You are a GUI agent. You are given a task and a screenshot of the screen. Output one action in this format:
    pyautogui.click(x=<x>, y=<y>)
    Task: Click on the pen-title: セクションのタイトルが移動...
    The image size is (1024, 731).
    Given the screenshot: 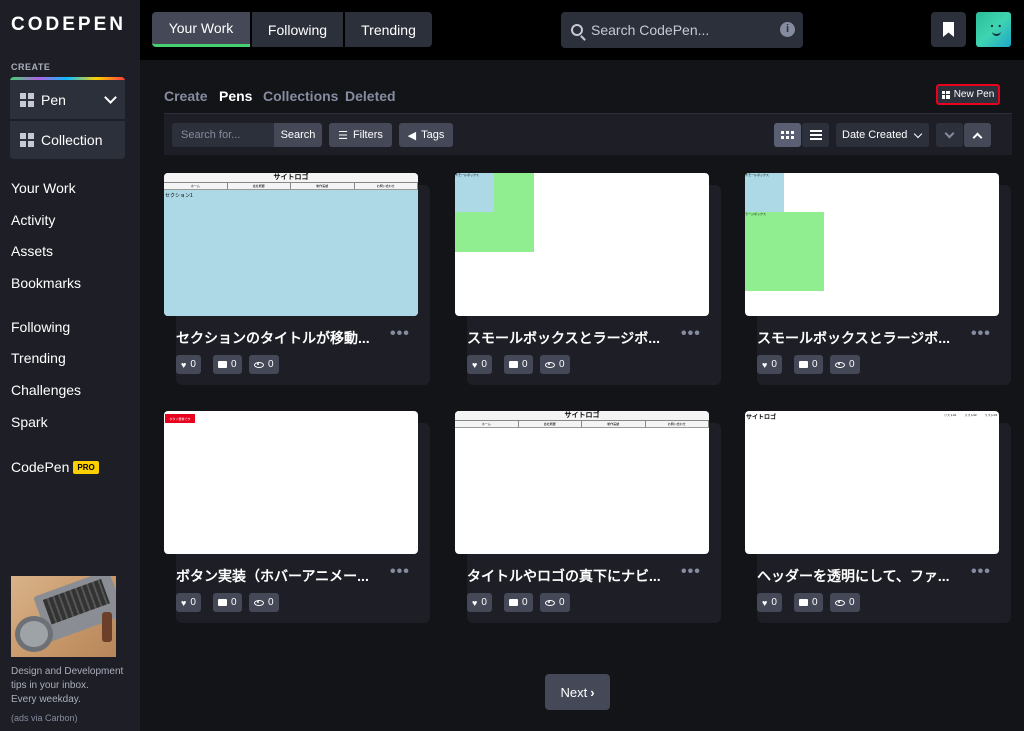 What is the action you would take?
    pyautogui.click(x=276, y=338)
    